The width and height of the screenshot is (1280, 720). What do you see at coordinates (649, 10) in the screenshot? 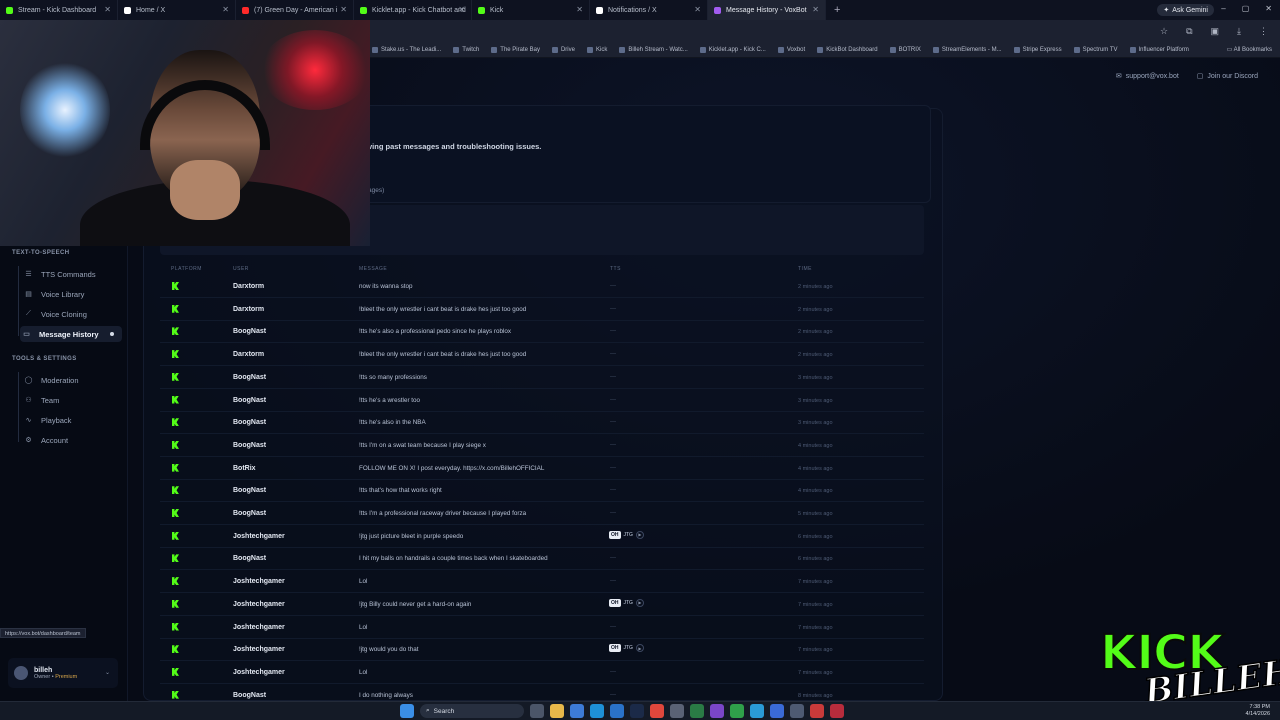
I see `browser-tab: Notifications / X ✕` at bounding box center [649, 10].